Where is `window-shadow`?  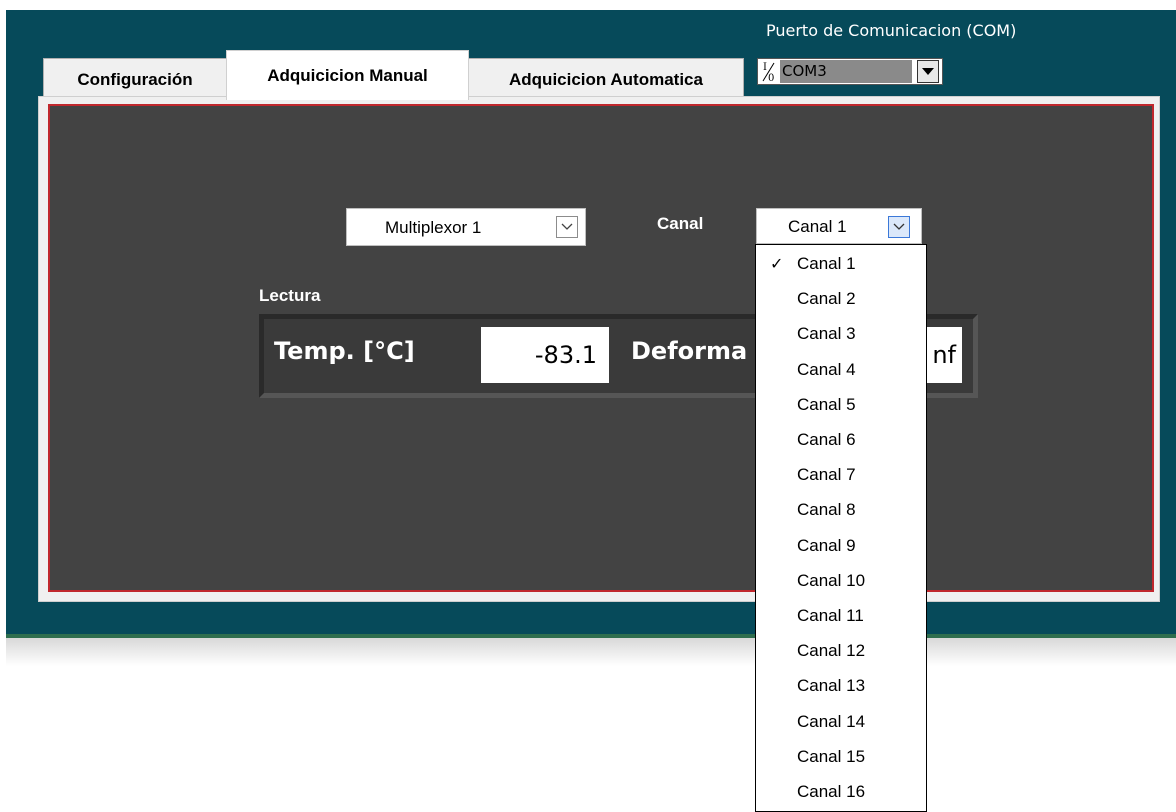 window-shadow is located at coordinates (591, 652).